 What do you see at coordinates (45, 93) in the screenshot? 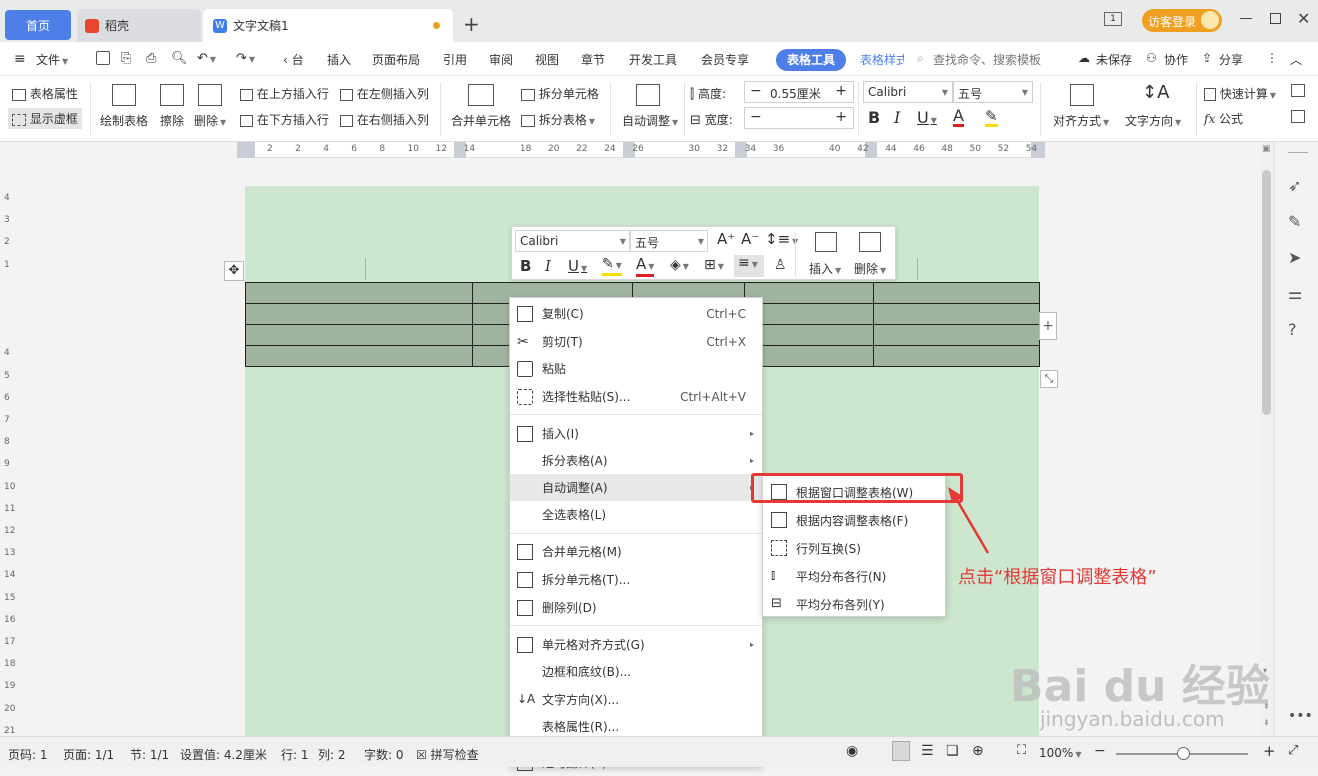
I see `table-props-button: 表格属性` at bounding box center [45, 93].